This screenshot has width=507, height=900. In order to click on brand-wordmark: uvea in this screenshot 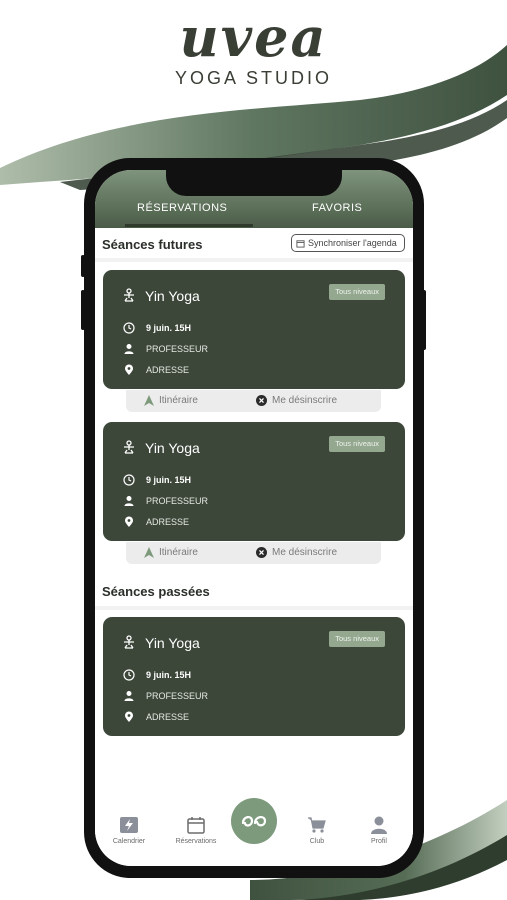, I will do `click(253, 37)`.